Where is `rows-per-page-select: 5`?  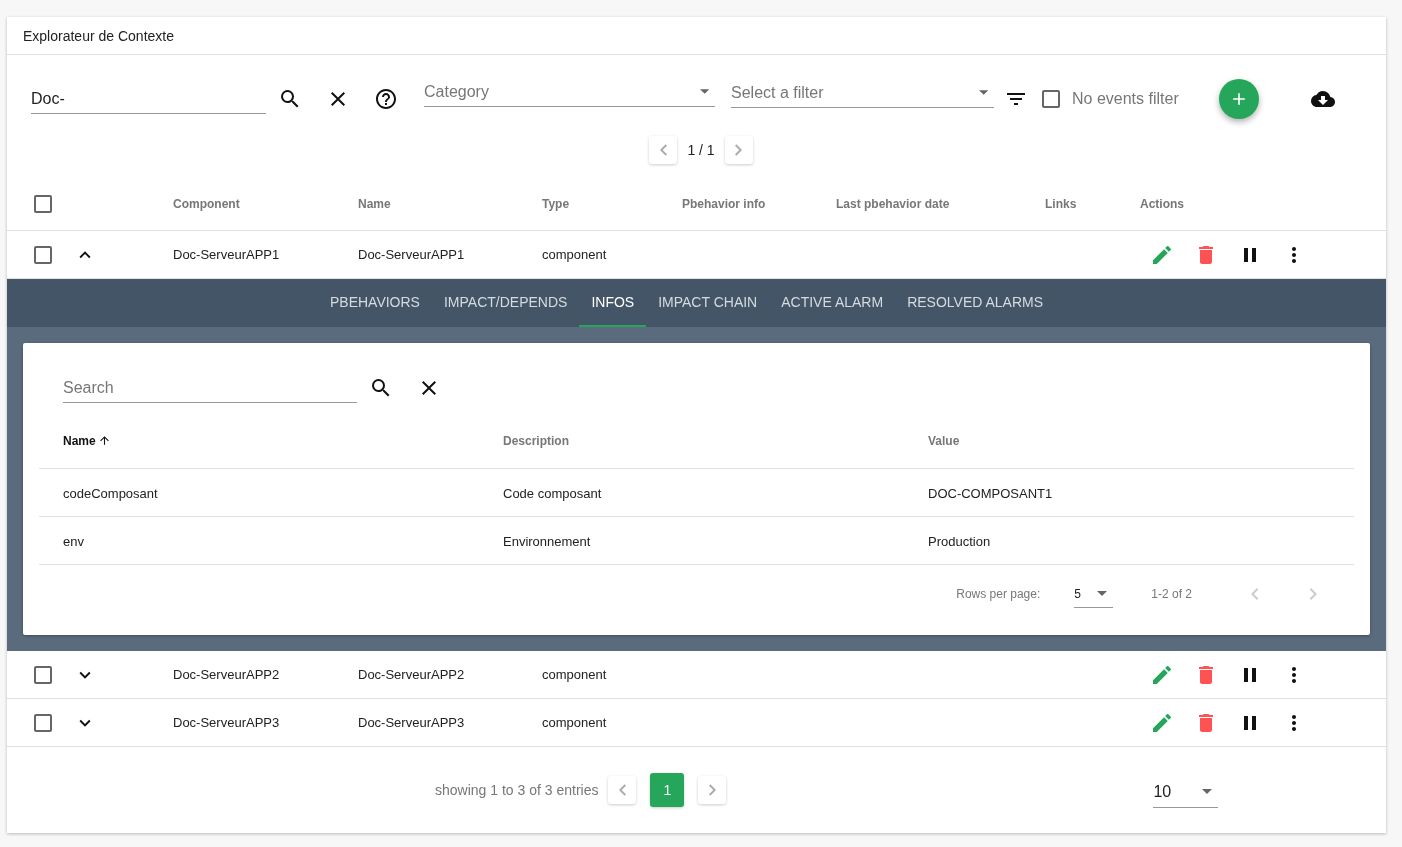
rows-per-page-select: 5 is located at coordinates (1094, 594).